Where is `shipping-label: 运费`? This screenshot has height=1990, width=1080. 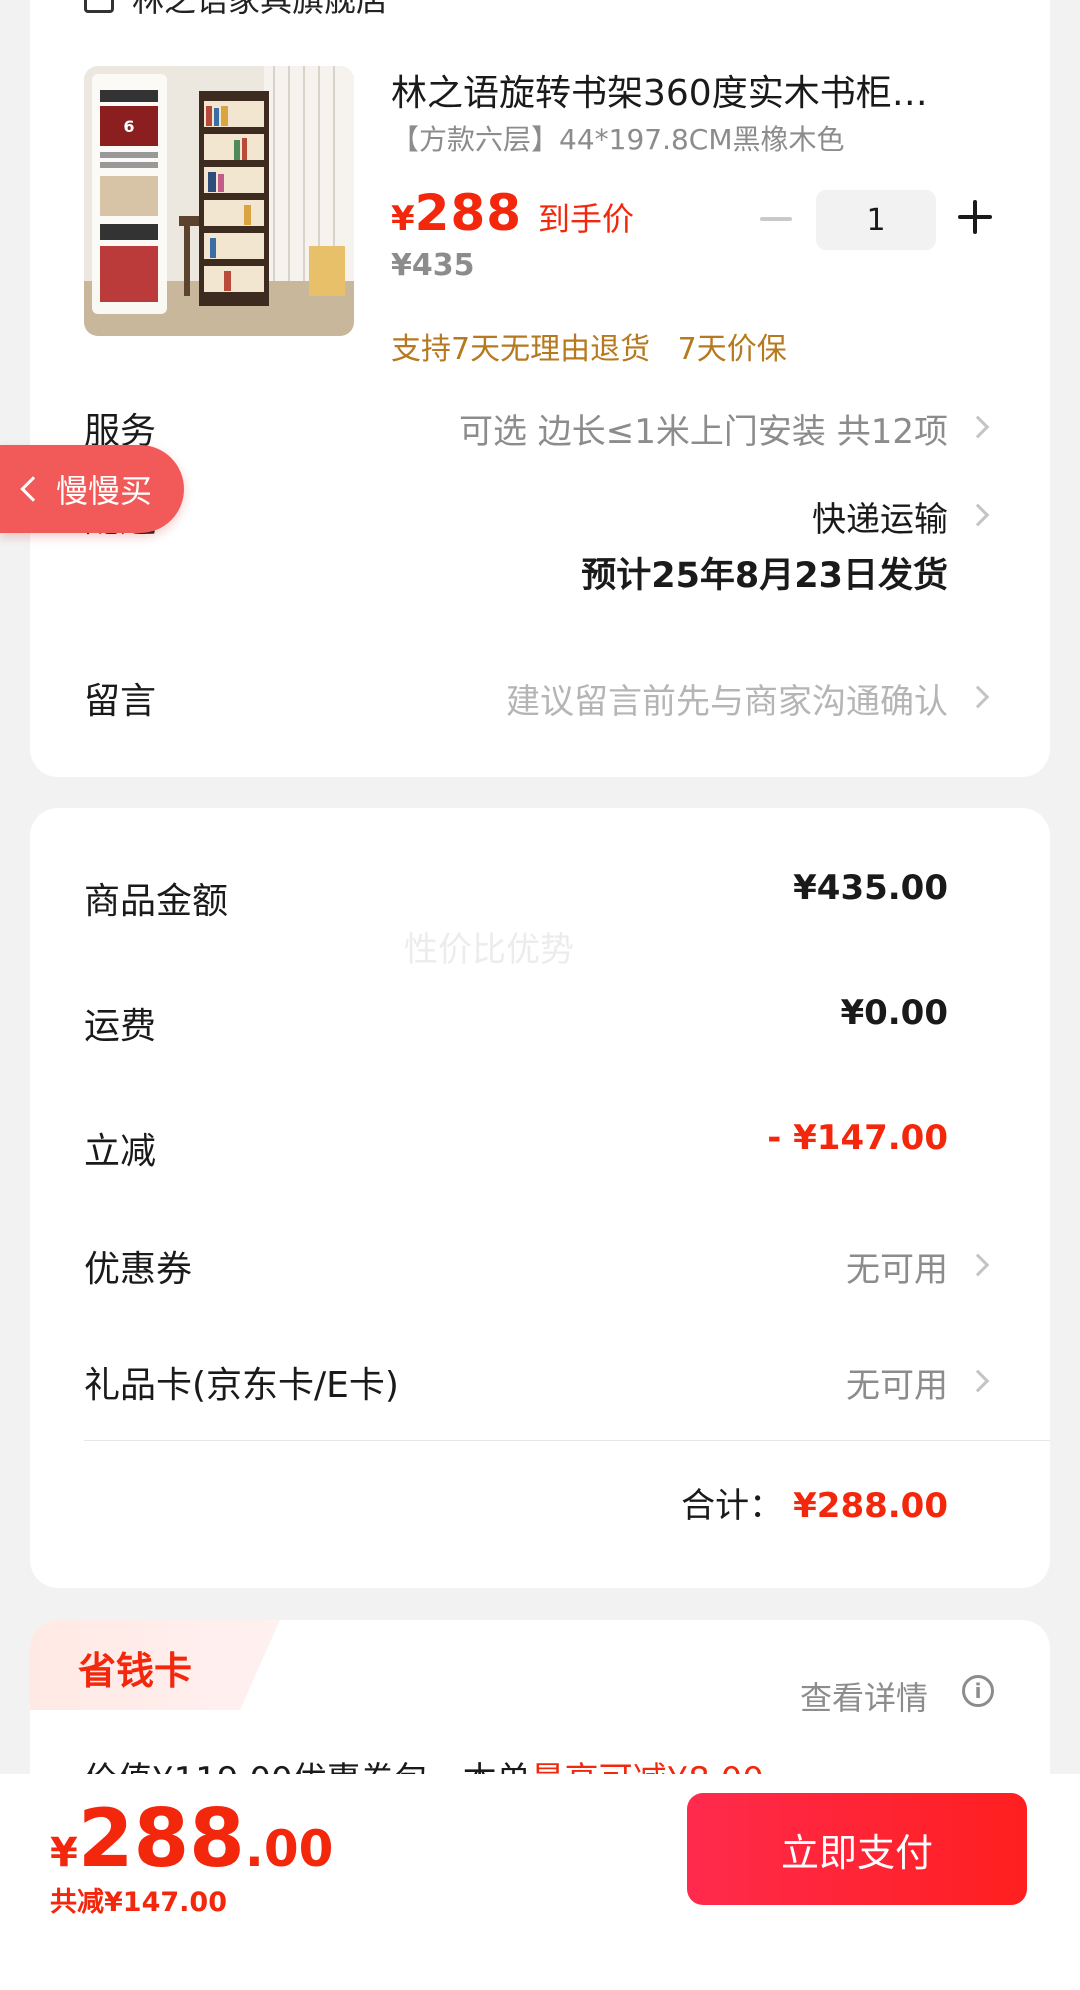
shipping-label: 运费 is located at coordinates (120, 1026).